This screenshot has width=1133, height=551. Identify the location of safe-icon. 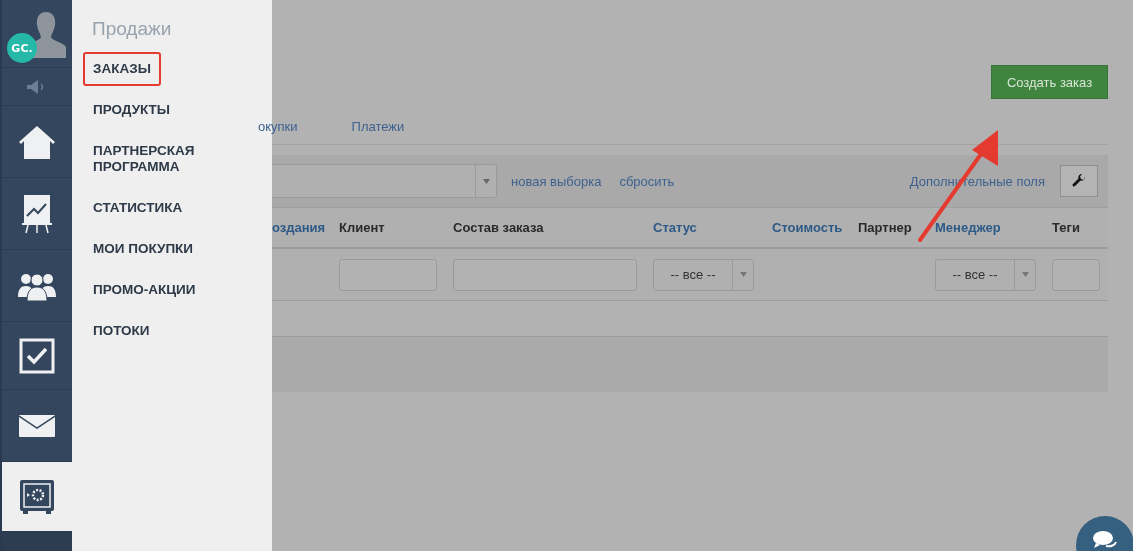
(37, 496).